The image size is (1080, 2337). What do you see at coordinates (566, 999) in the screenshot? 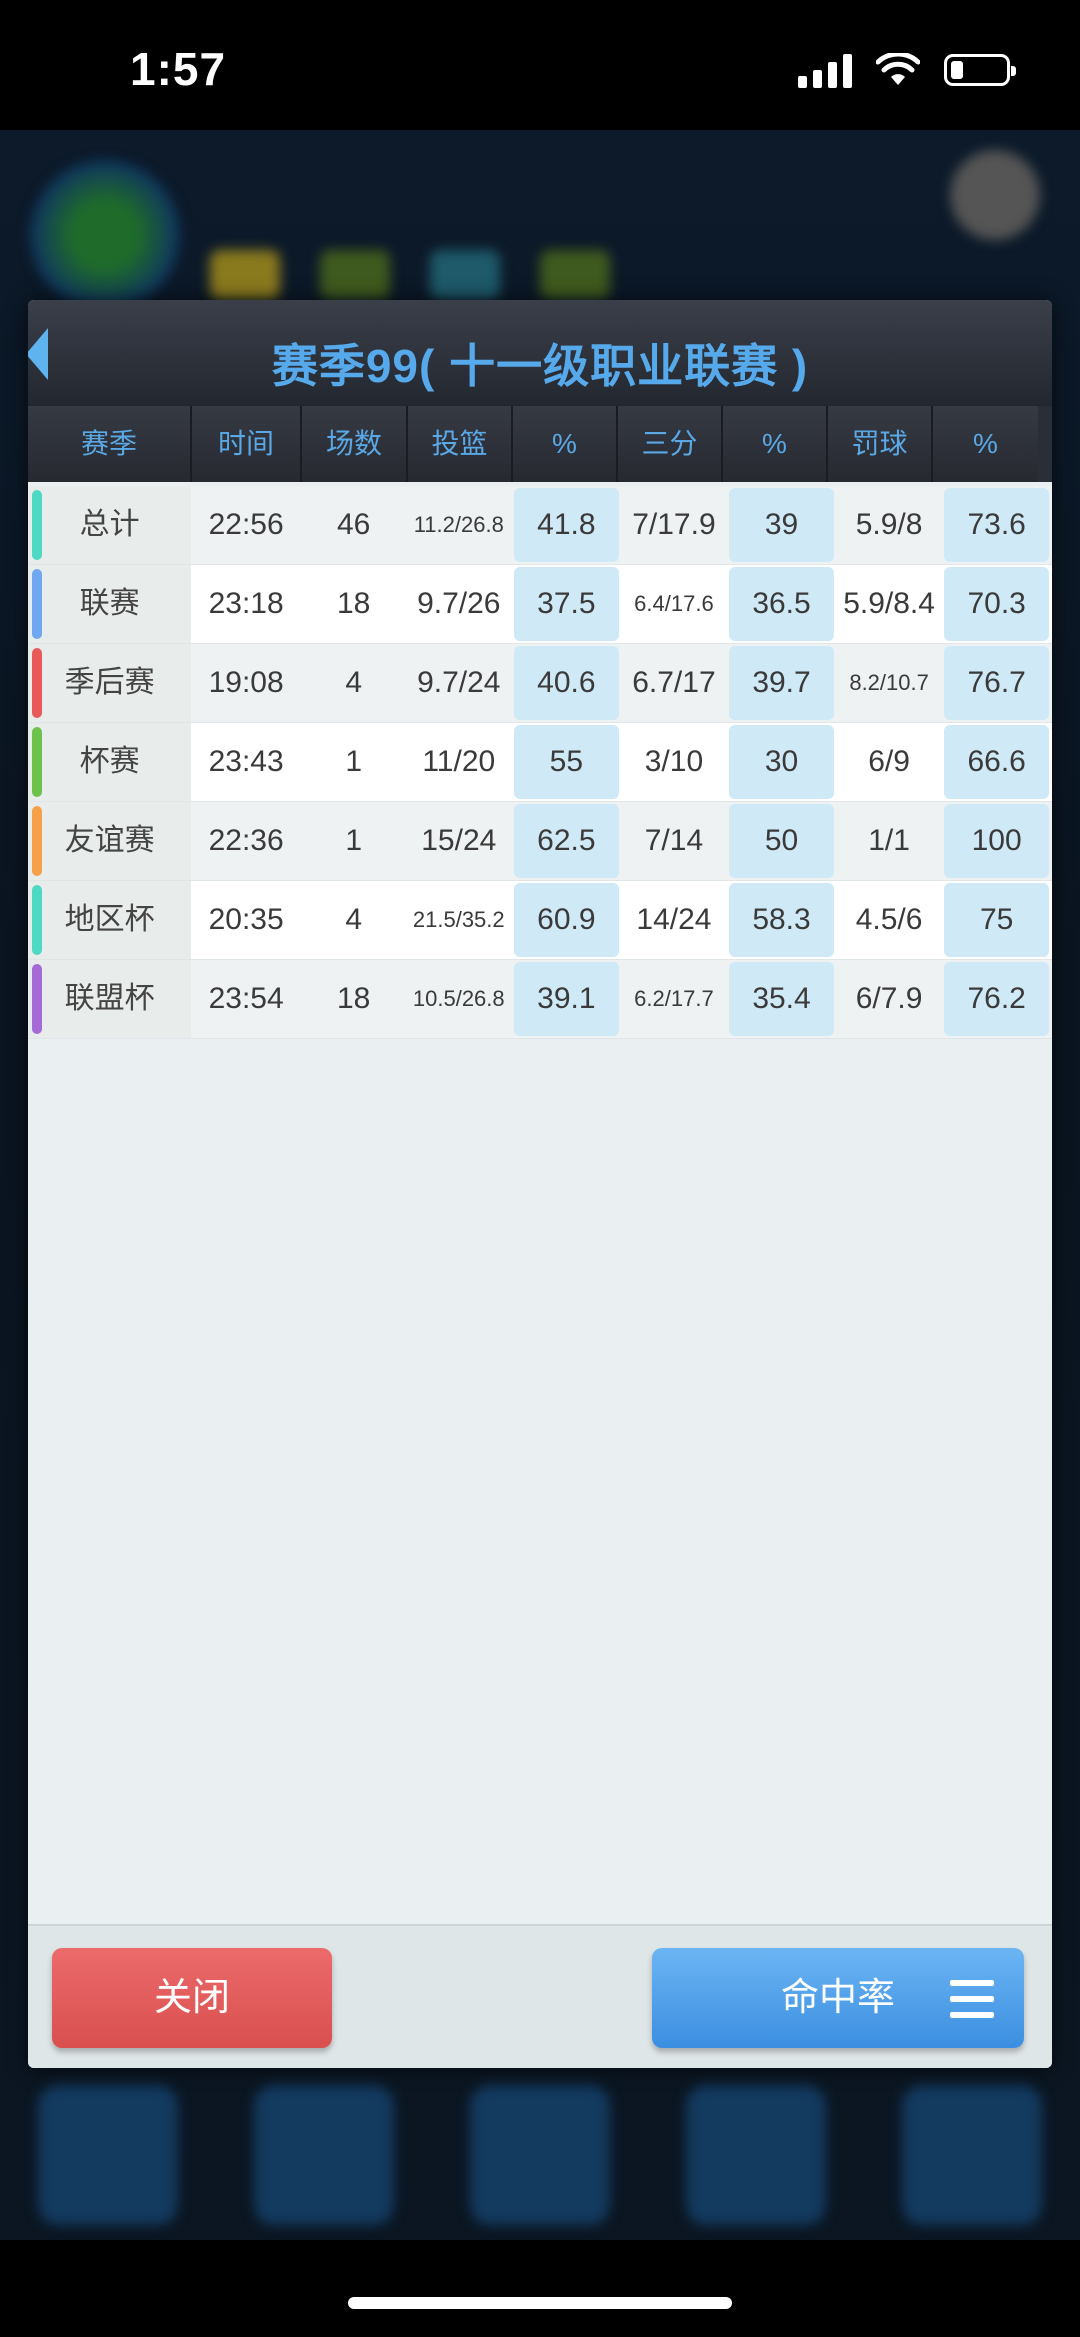
I see `fg-pct-cell: 39.1` at bounding box center [566, 999].